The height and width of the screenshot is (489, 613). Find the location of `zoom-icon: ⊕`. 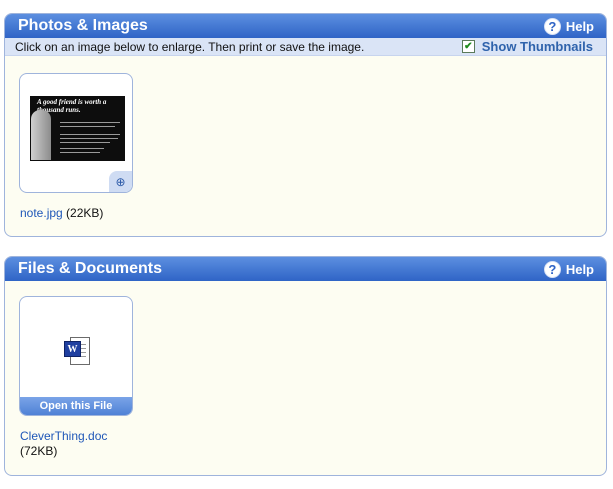

zoom-icon: ⊕ is located at coordinates (120, 181).